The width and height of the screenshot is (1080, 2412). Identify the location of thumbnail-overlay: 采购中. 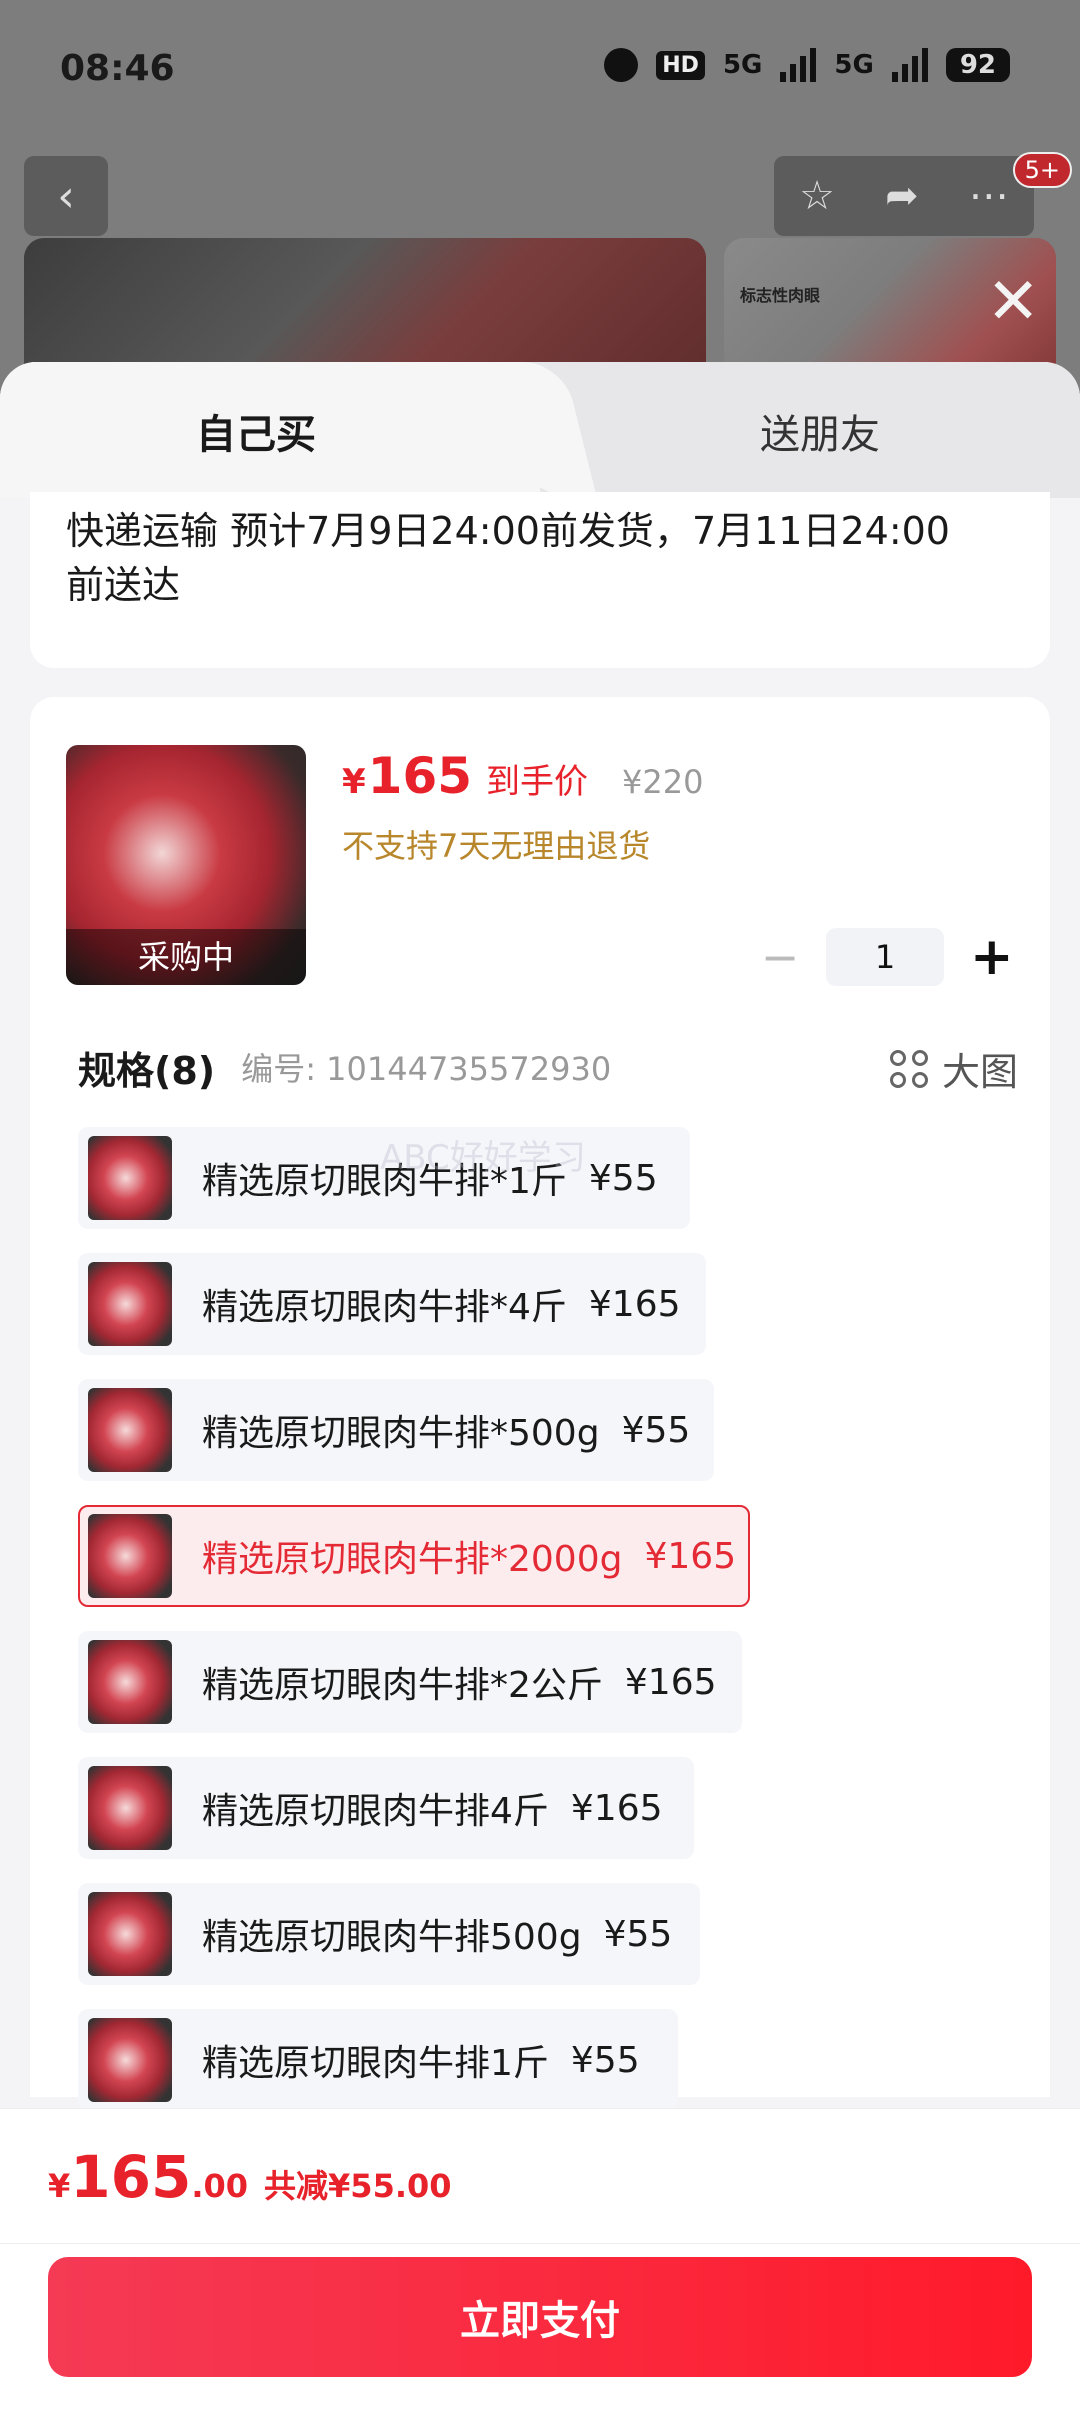
(186, 957).